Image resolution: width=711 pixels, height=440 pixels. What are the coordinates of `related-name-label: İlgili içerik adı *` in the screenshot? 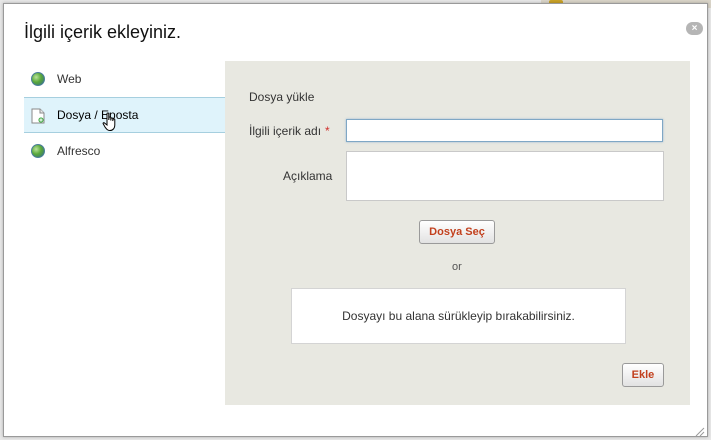 It's located at (289, 131).